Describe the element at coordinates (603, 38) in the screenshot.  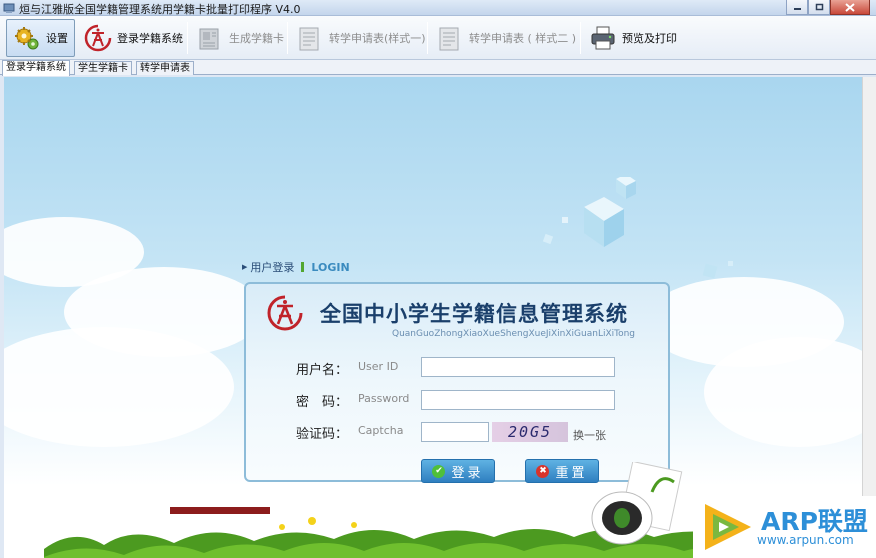
I see `printer-icon` at that location.